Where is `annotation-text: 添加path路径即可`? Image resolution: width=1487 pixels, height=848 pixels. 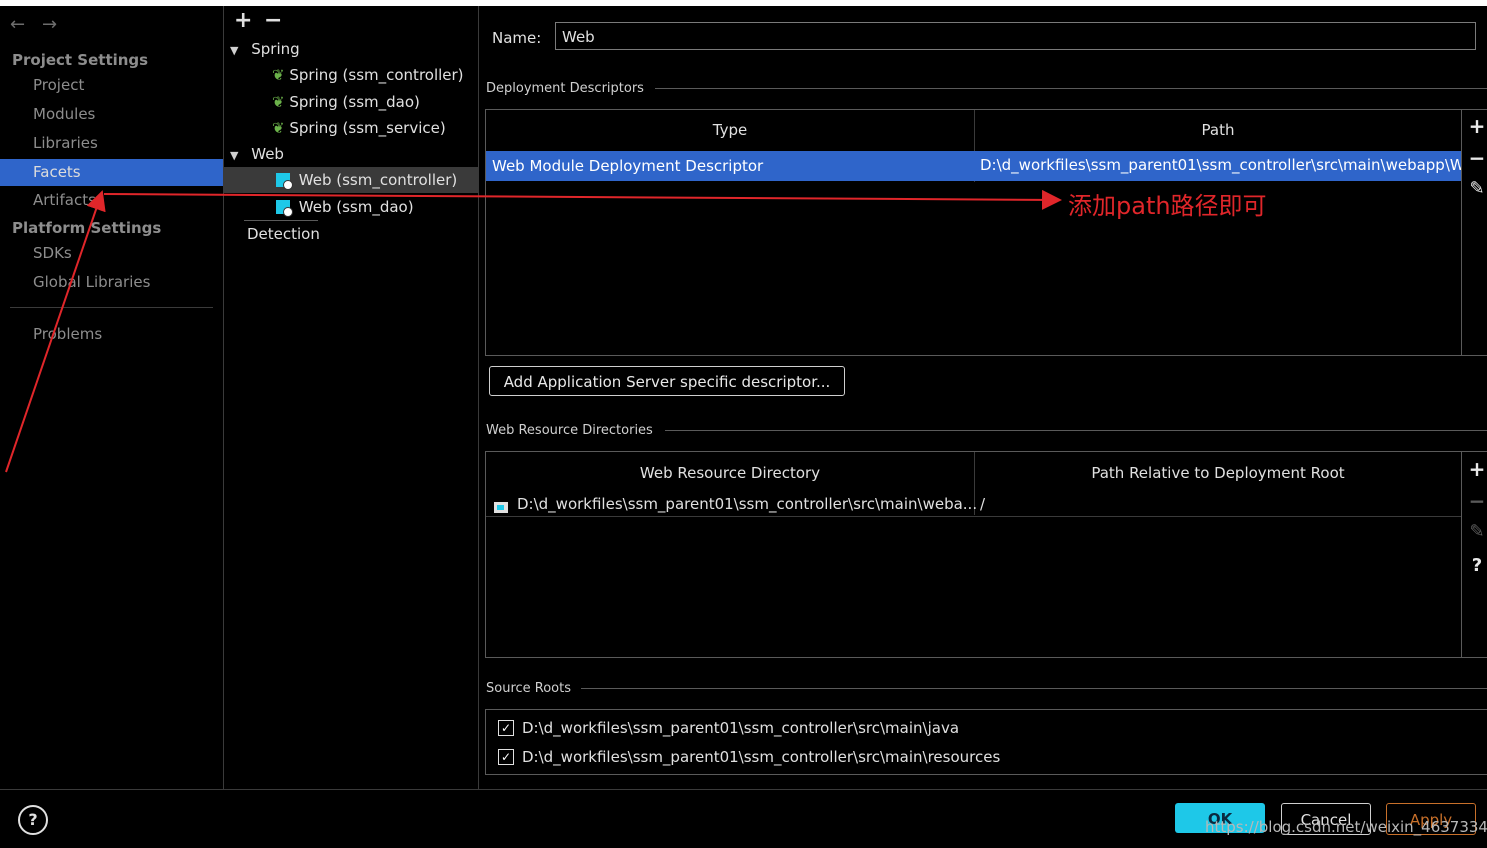 annotation-text: 添加path路径即可 is located at coordinates (1167, 206).